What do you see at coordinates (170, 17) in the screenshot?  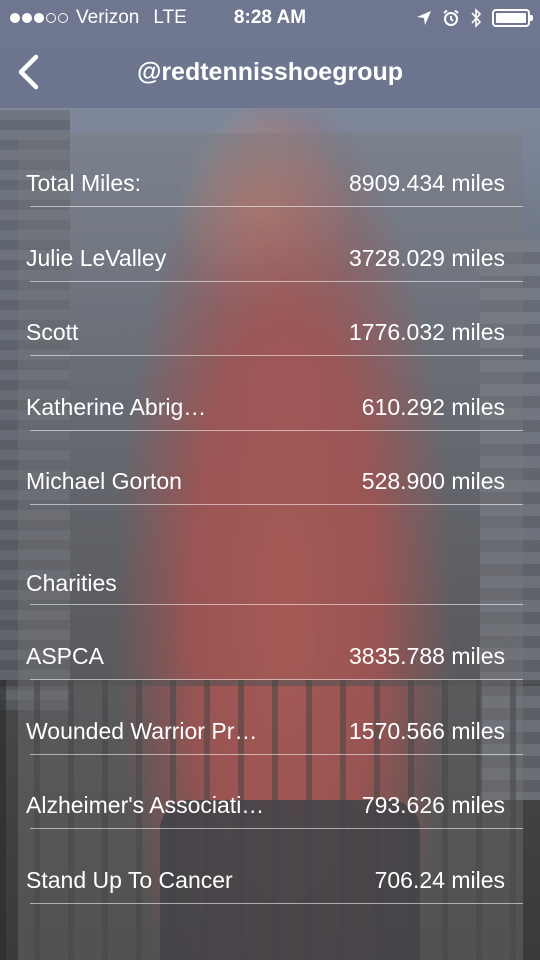 I see `network-type: LTE` at bounding box center [170, 17].